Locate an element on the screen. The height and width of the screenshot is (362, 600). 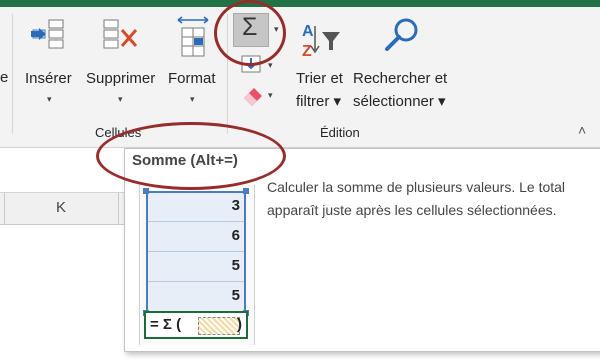
insert-label: Insérer is located at coordinates (48, 78).